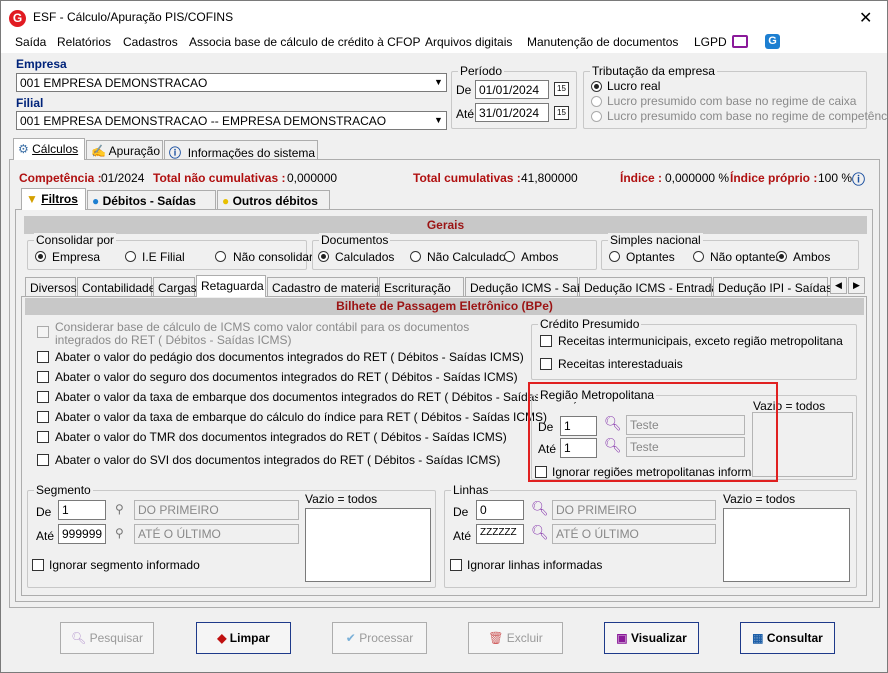 This screenshot has width=888, height=673. Describe the element at coordinates (216, 534) in the screenshot. I see `segmento-ate-desc: ATÉ O ÚLTIMO` at that location.